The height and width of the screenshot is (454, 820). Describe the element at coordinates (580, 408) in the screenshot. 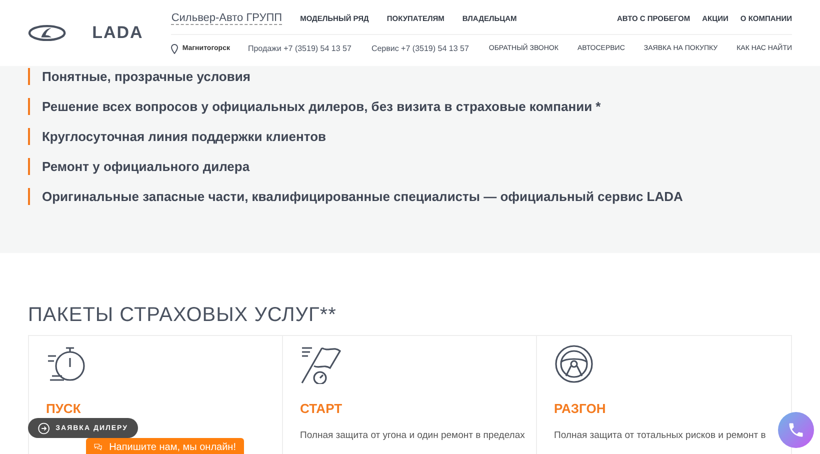

I see `package-name: РАЗГОН` at that location.